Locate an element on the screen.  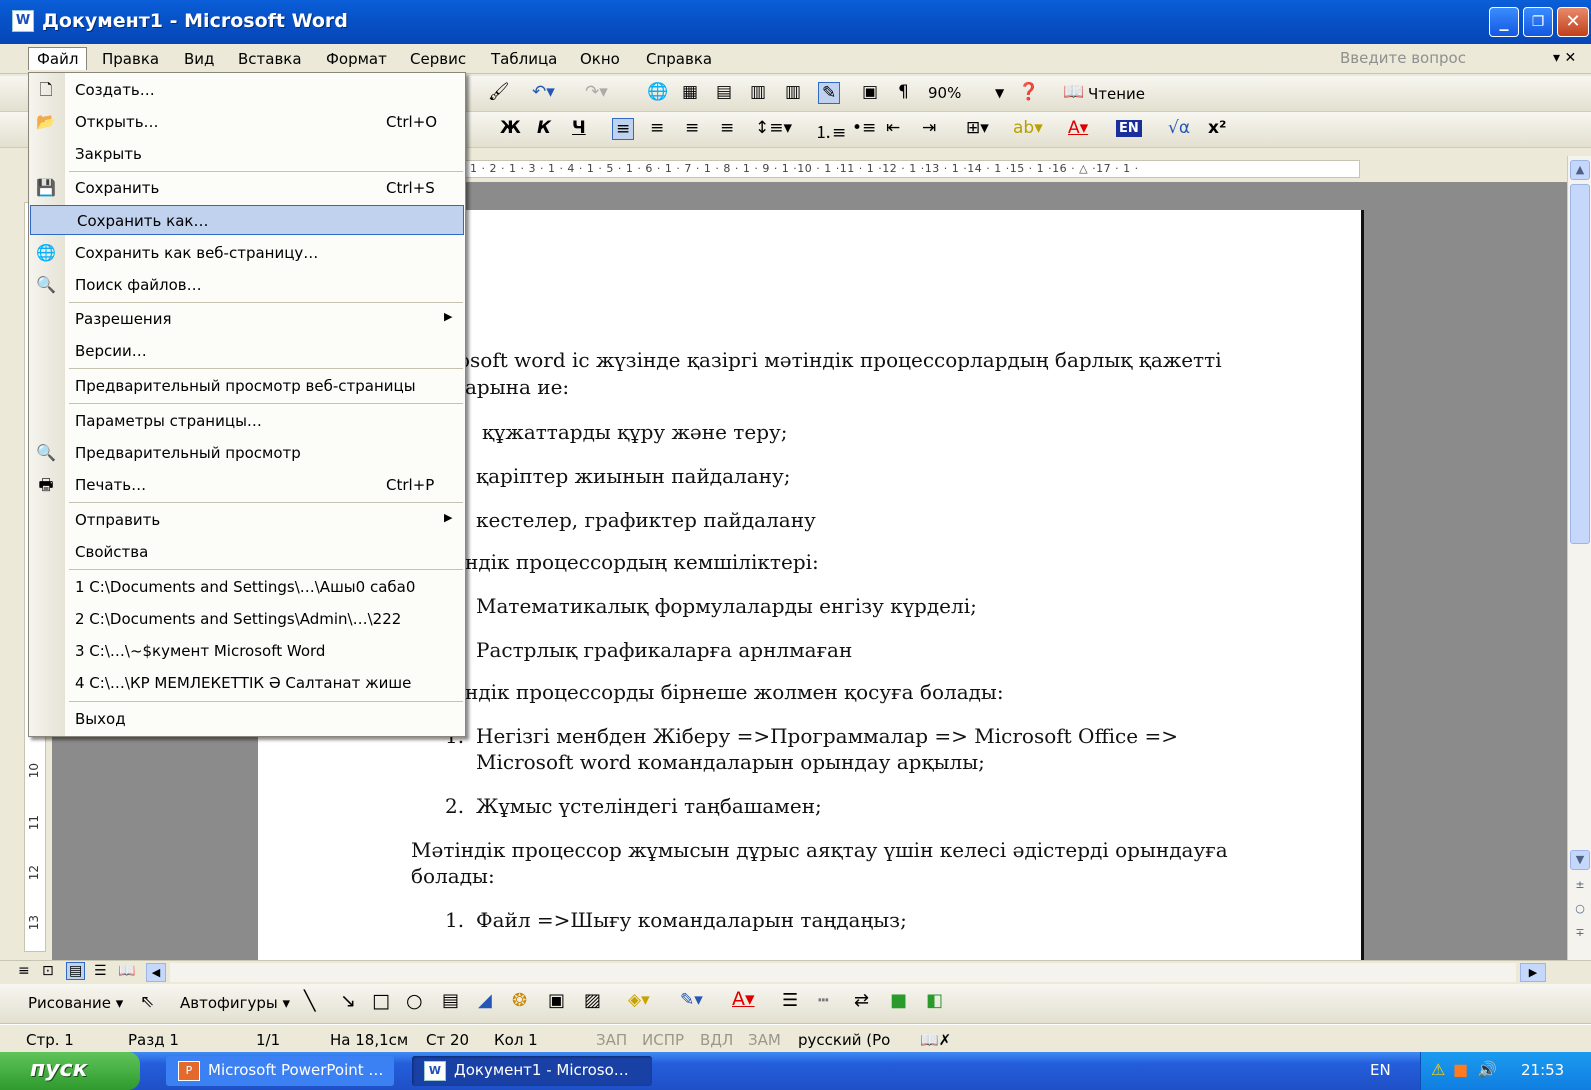
ask-question-input: Введите вопрос is located at coordinates (1403, 58).